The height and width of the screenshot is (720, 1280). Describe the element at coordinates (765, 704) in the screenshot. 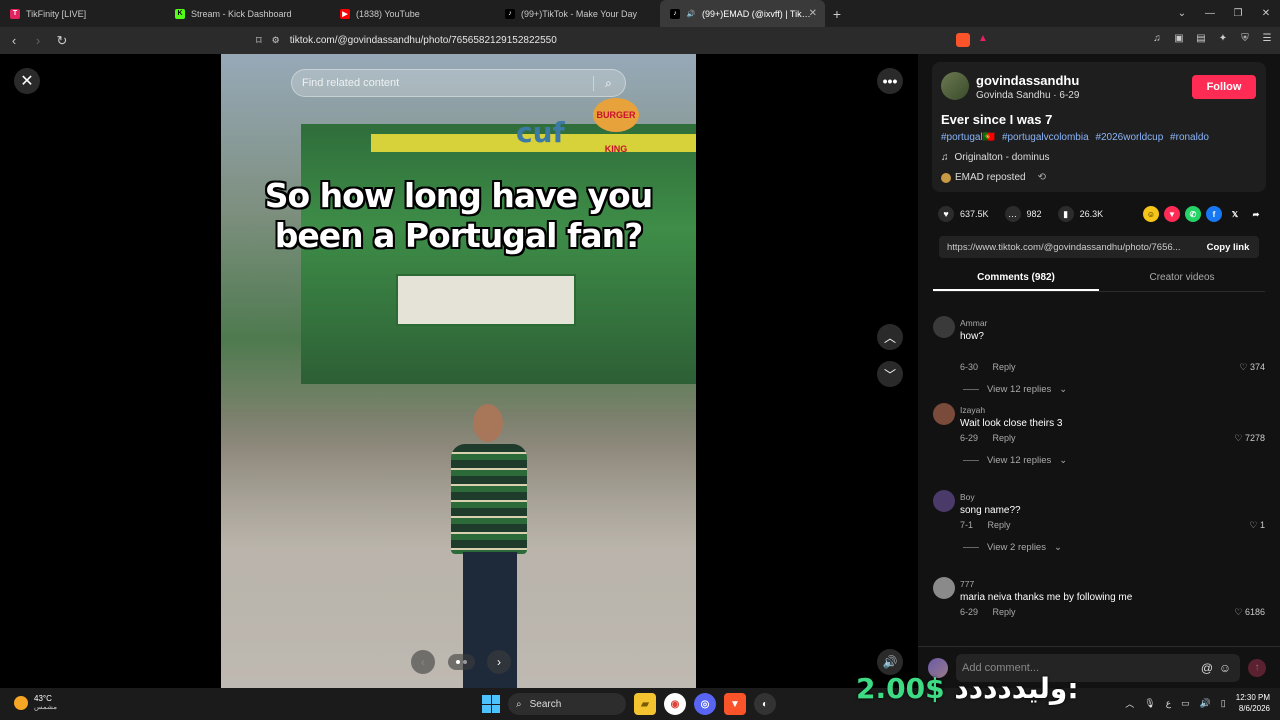

I see `obs-icon: ◐` at that location.